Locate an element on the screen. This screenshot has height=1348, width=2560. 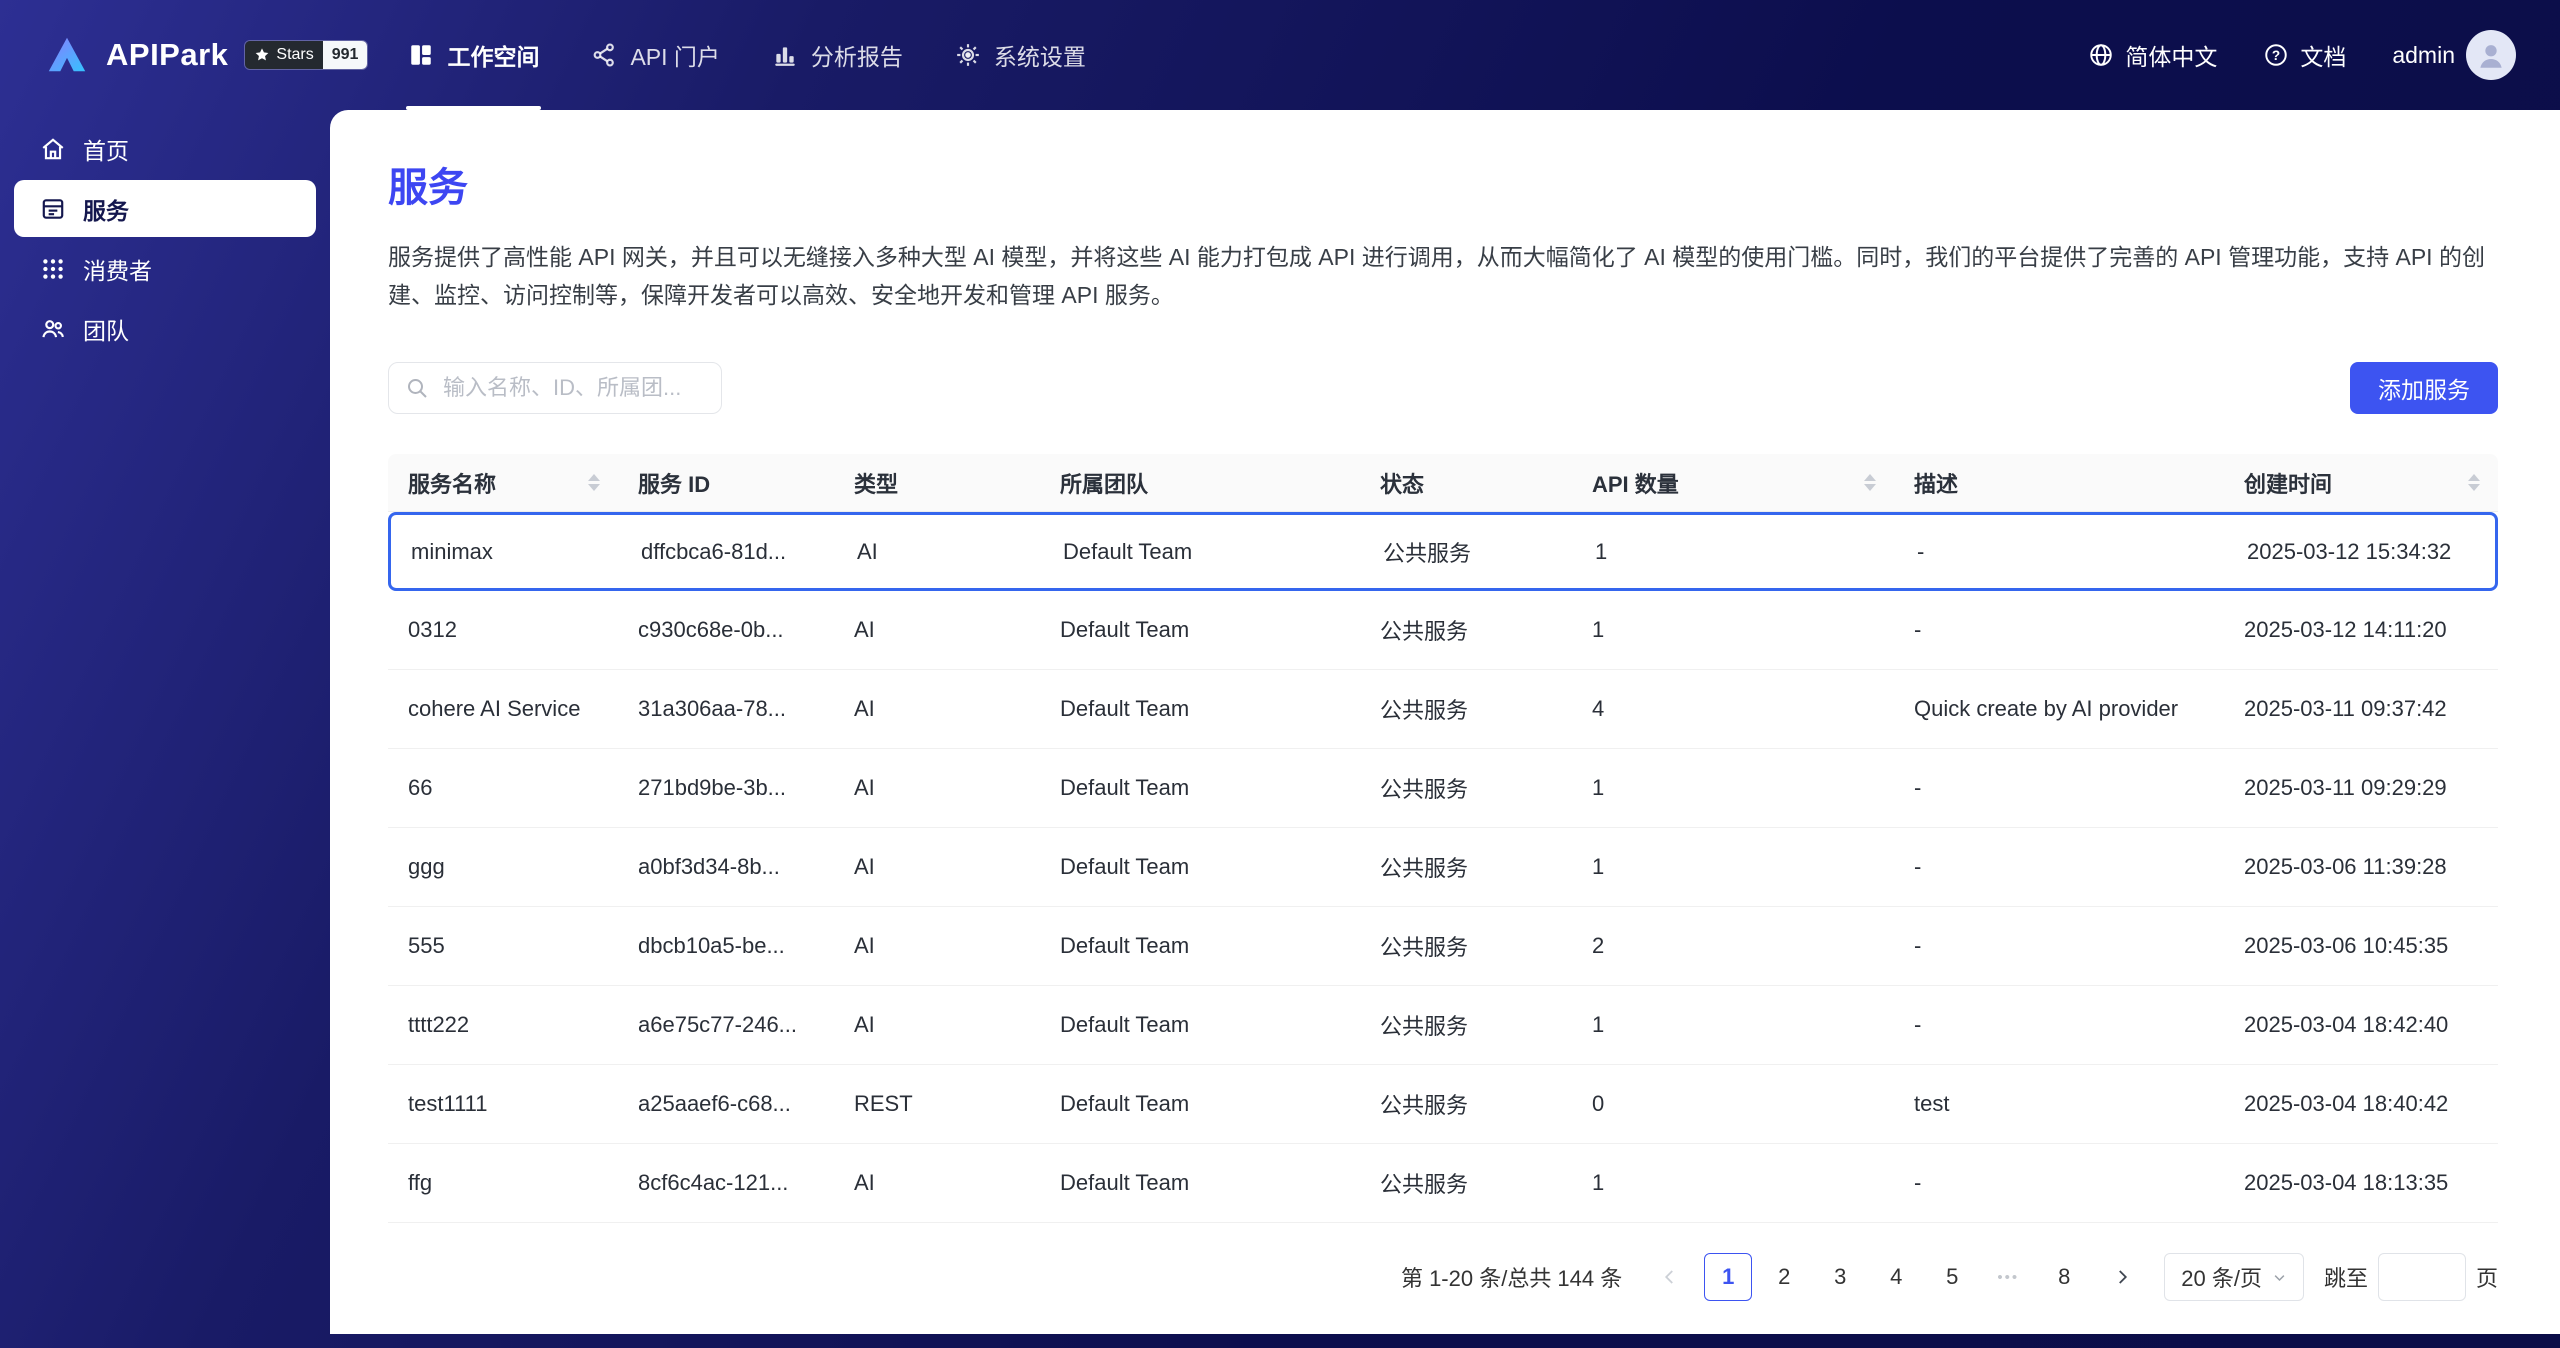
sidebar-item-consumers: 消费者 is located at coordinates (165, 268).